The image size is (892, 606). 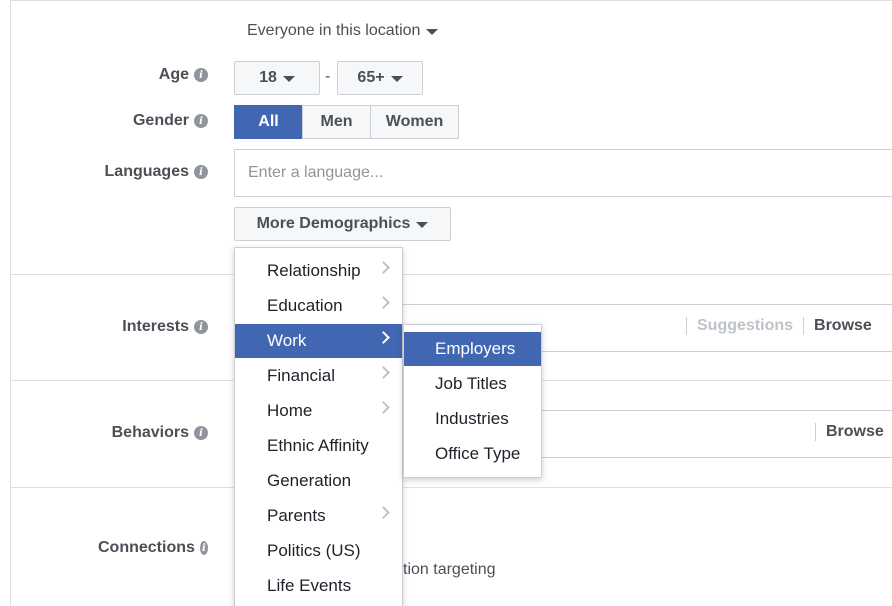 What do you see at coordinates (333, 223) in the screenshot?
I see `more-demographics-label: More Demographics` at bounding box center [333, 223].